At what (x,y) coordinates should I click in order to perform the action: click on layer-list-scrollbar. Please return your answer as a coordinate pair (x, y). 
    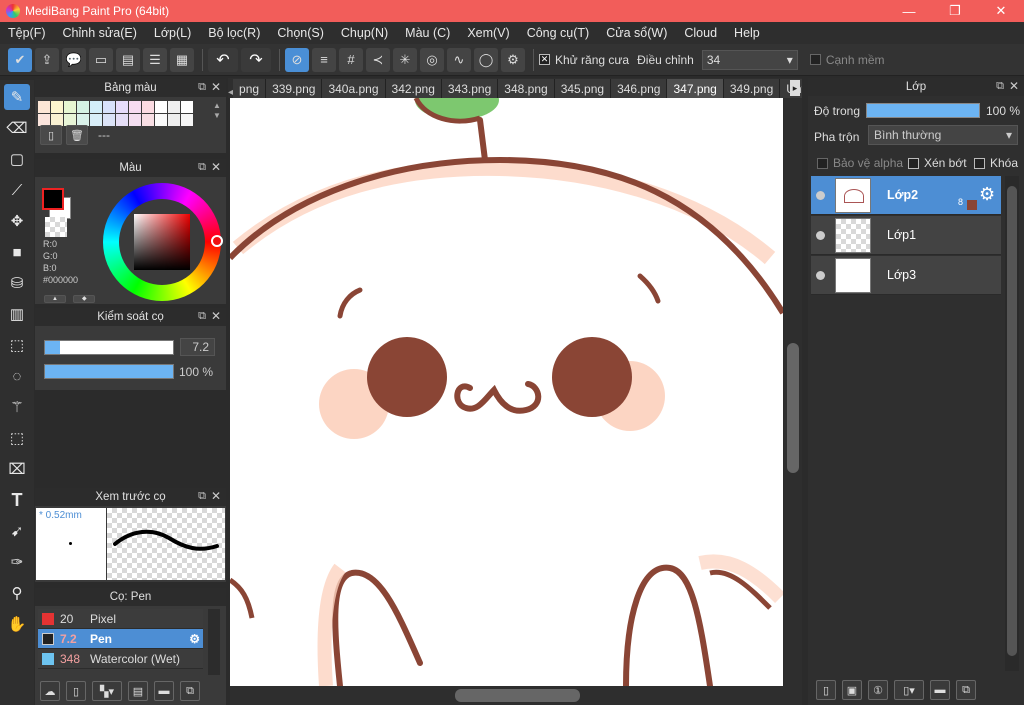
    Looking at the image, I should click on (1012, 423).